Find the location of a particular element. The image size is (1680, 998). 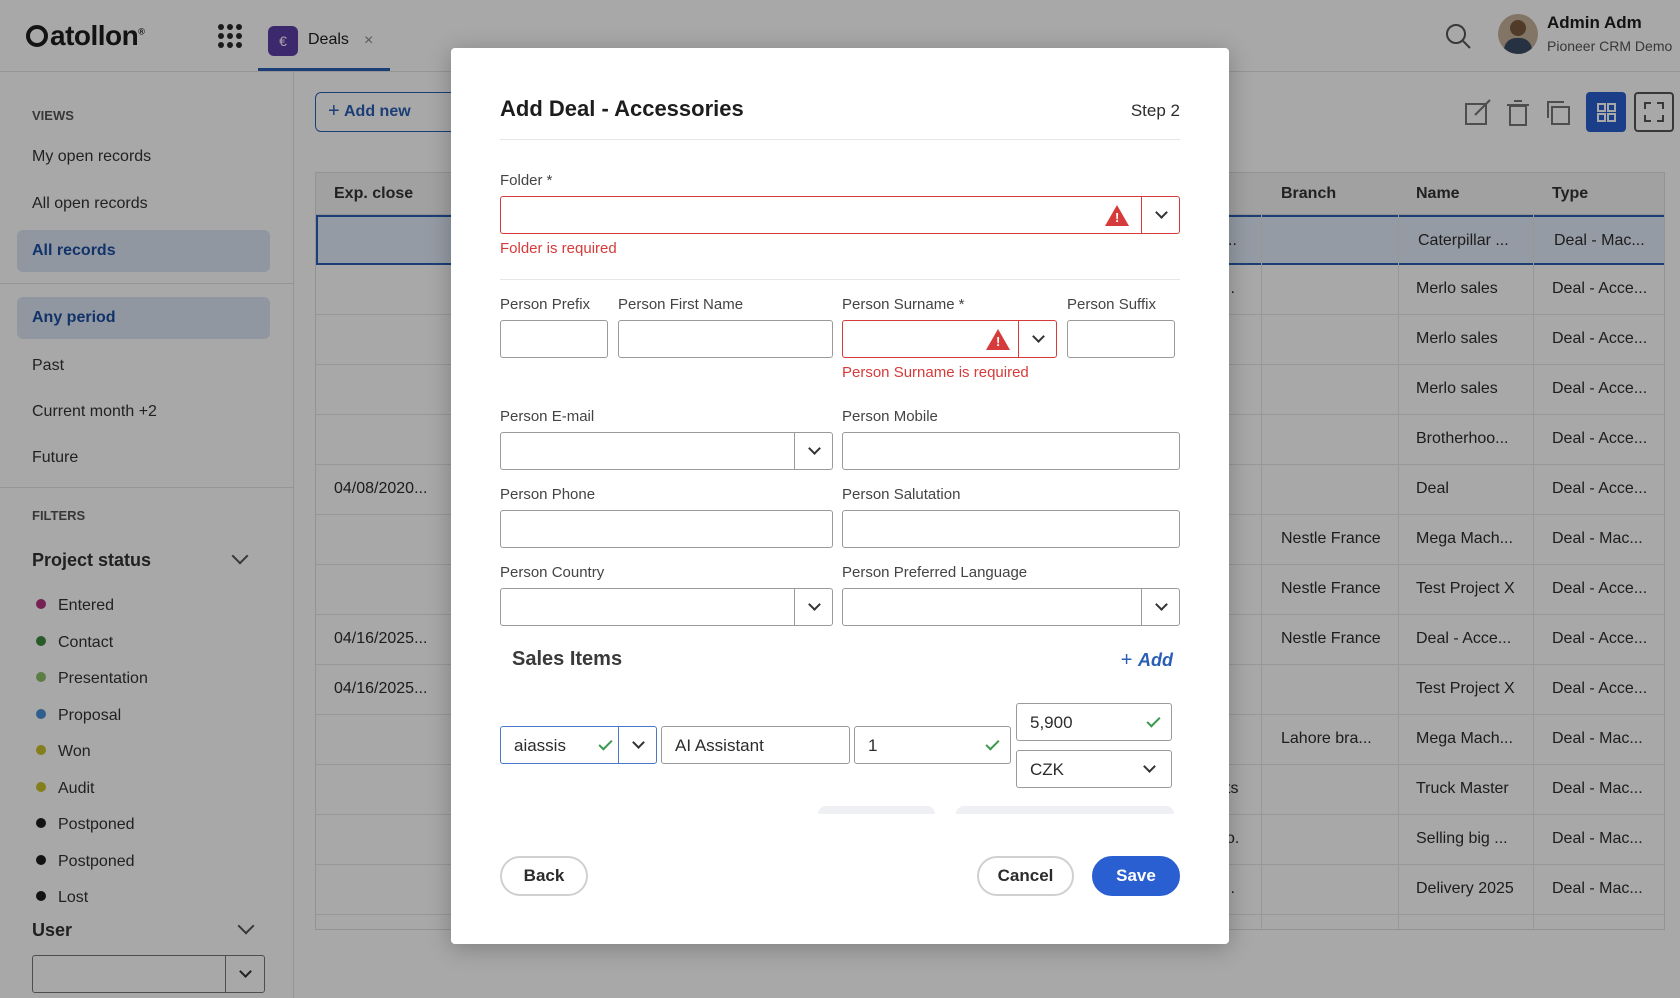

plus-icon: + is located at coordinates (1129, 660).